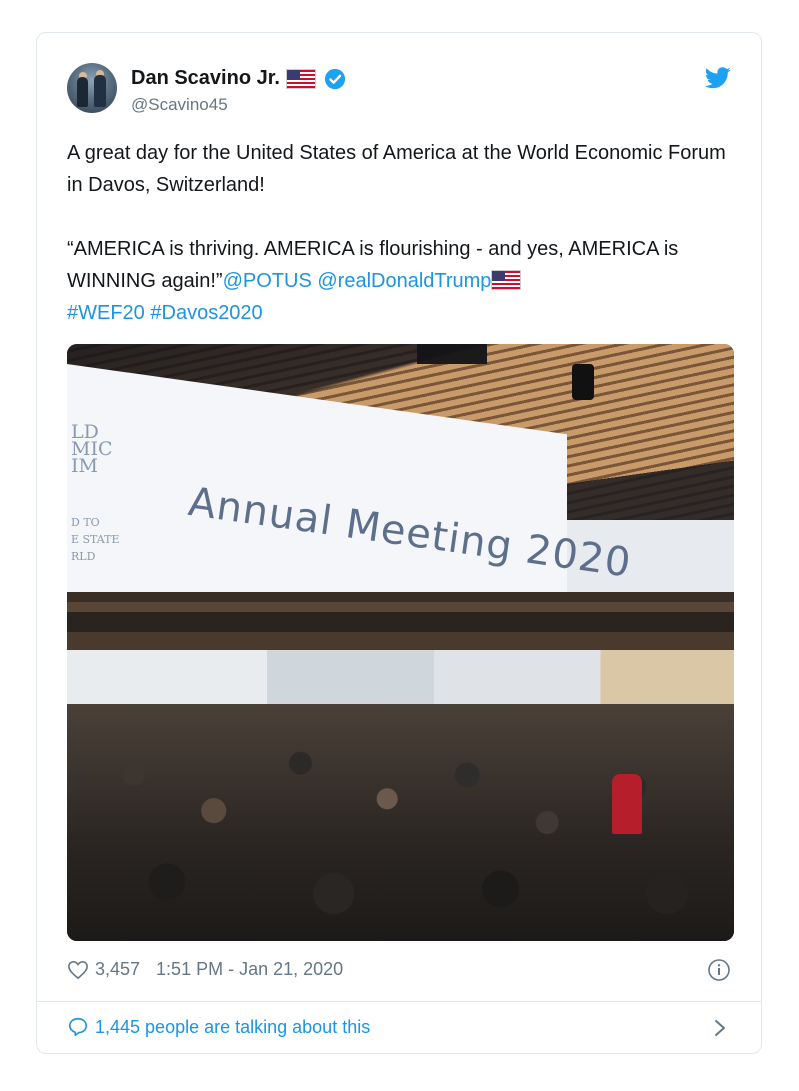  Describe the element at coordinates (78, 970) in the screenshot. I see `heart-icon` at that location.